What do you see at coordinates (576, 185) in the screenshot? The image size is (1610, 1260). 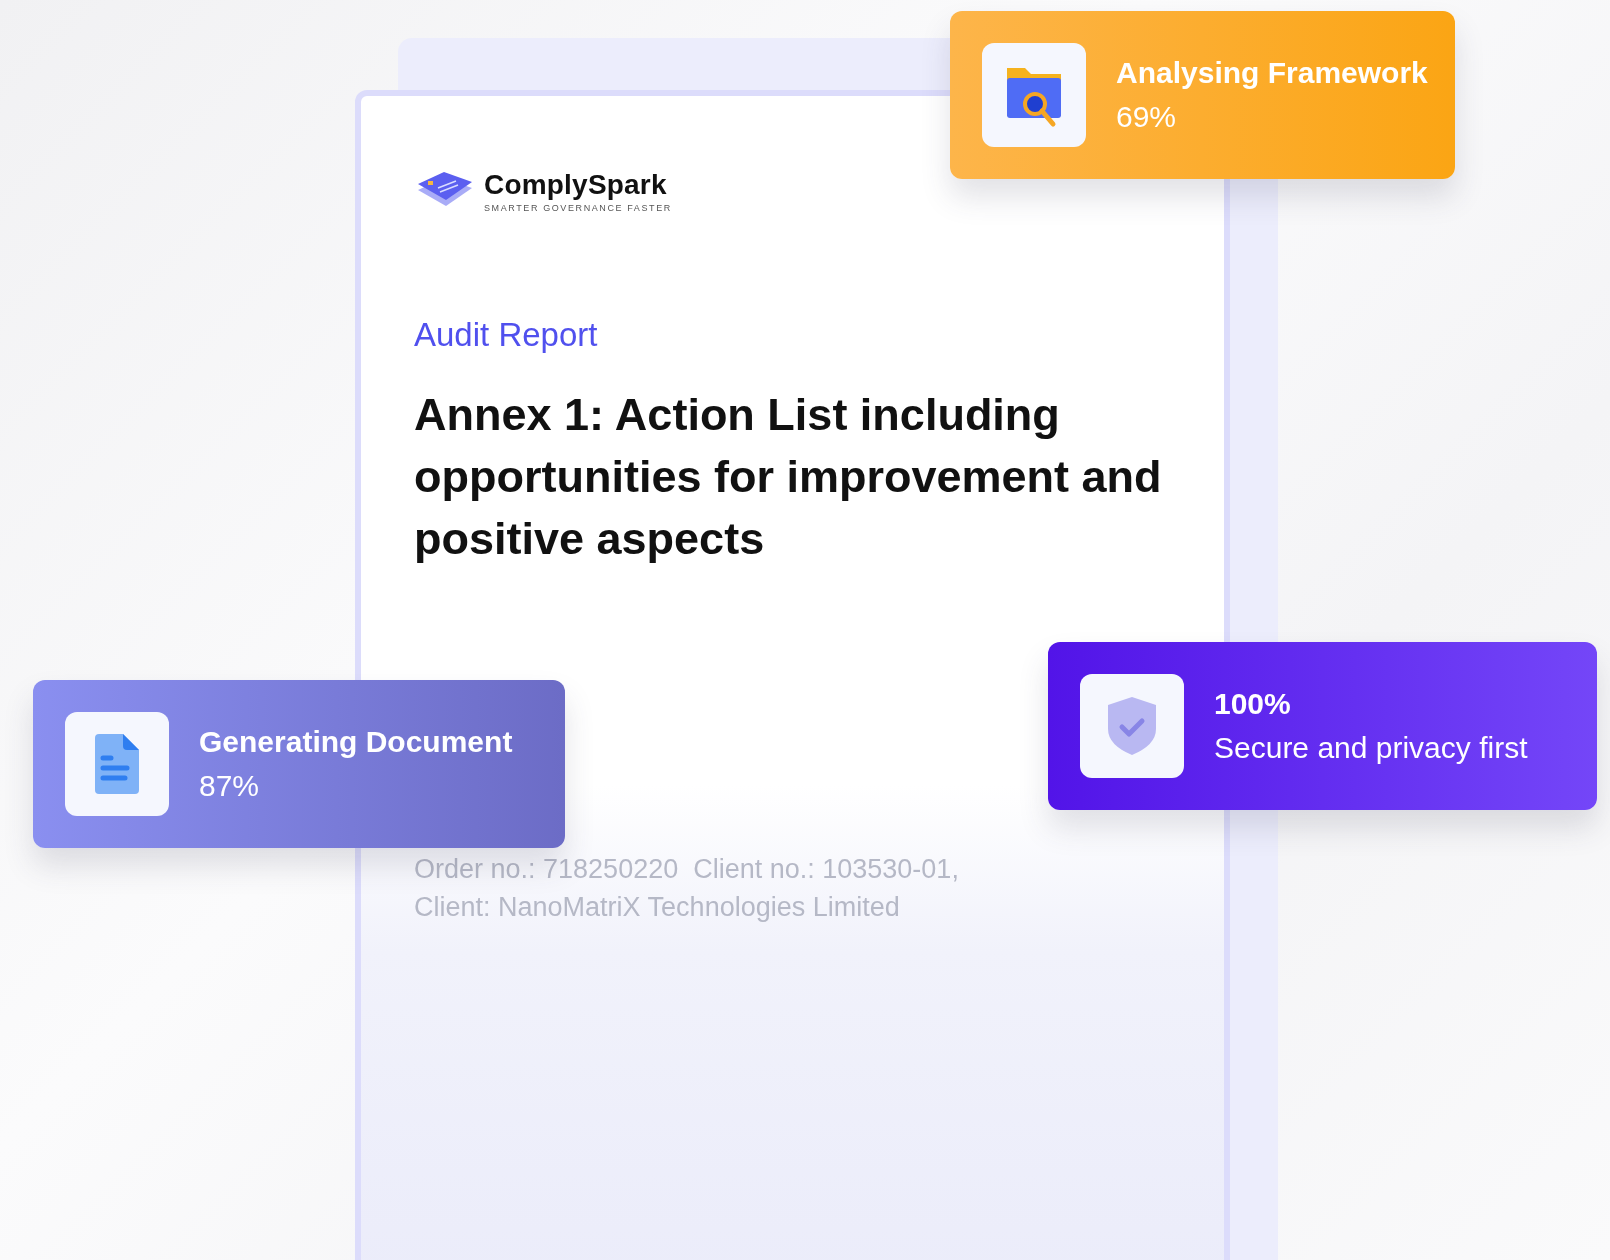 I see `brand-name: ComplySpark` at bounding box center [576, 185].